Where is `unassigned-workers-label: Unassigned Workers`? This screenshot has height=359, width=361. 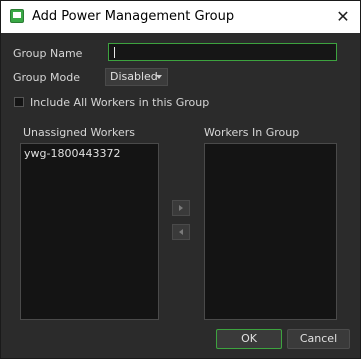
unassigned-workers-label: Unassigned Workers is located at coordinates (79, 132).